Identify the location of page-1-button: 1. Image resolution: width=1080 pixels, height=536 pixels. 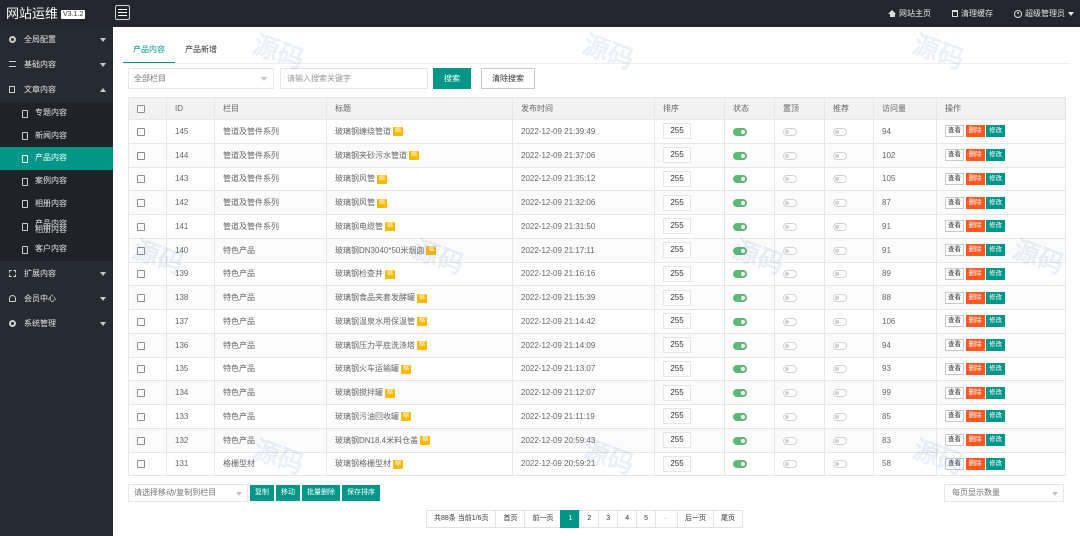
(570, 519).